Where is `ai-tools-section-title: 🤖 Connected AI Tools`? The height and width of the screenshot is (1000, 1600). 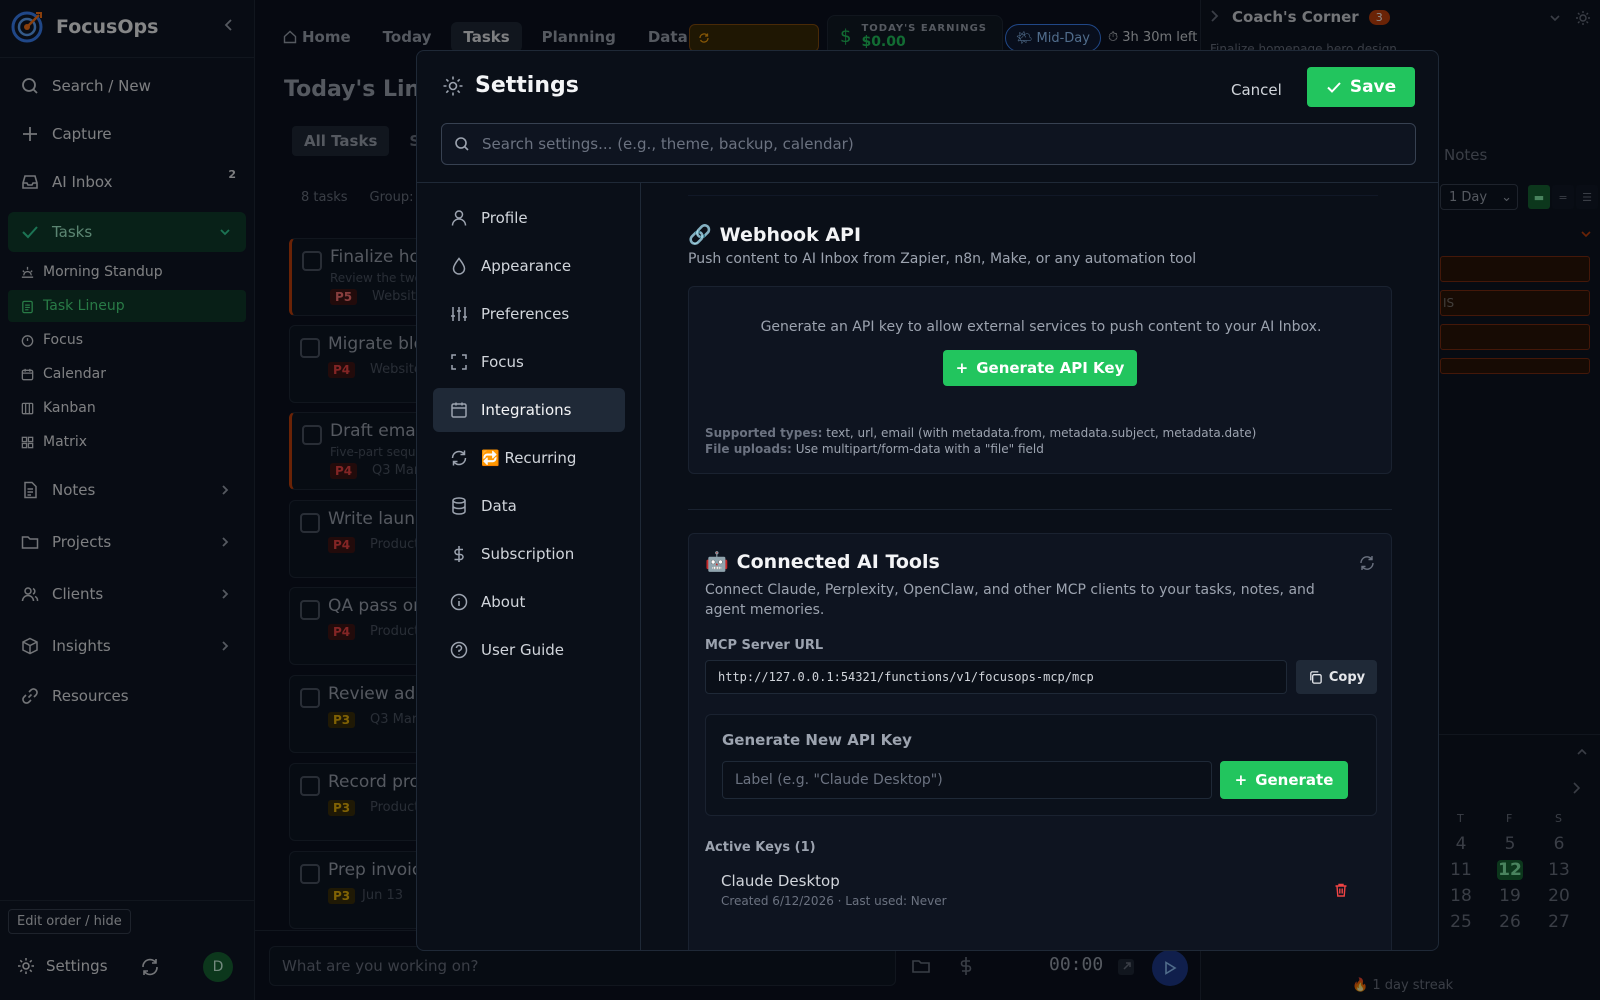
ai-tools-section-title: 🤖 Connected AI Tools is located at coordinates (822, 562).